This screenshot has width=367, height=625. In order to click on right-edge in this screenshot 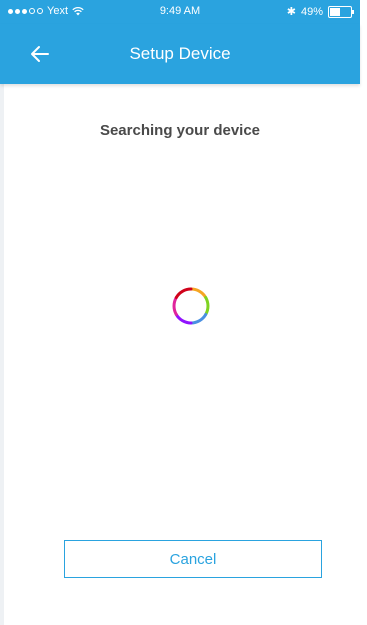, I will do `click(362, 312)`.